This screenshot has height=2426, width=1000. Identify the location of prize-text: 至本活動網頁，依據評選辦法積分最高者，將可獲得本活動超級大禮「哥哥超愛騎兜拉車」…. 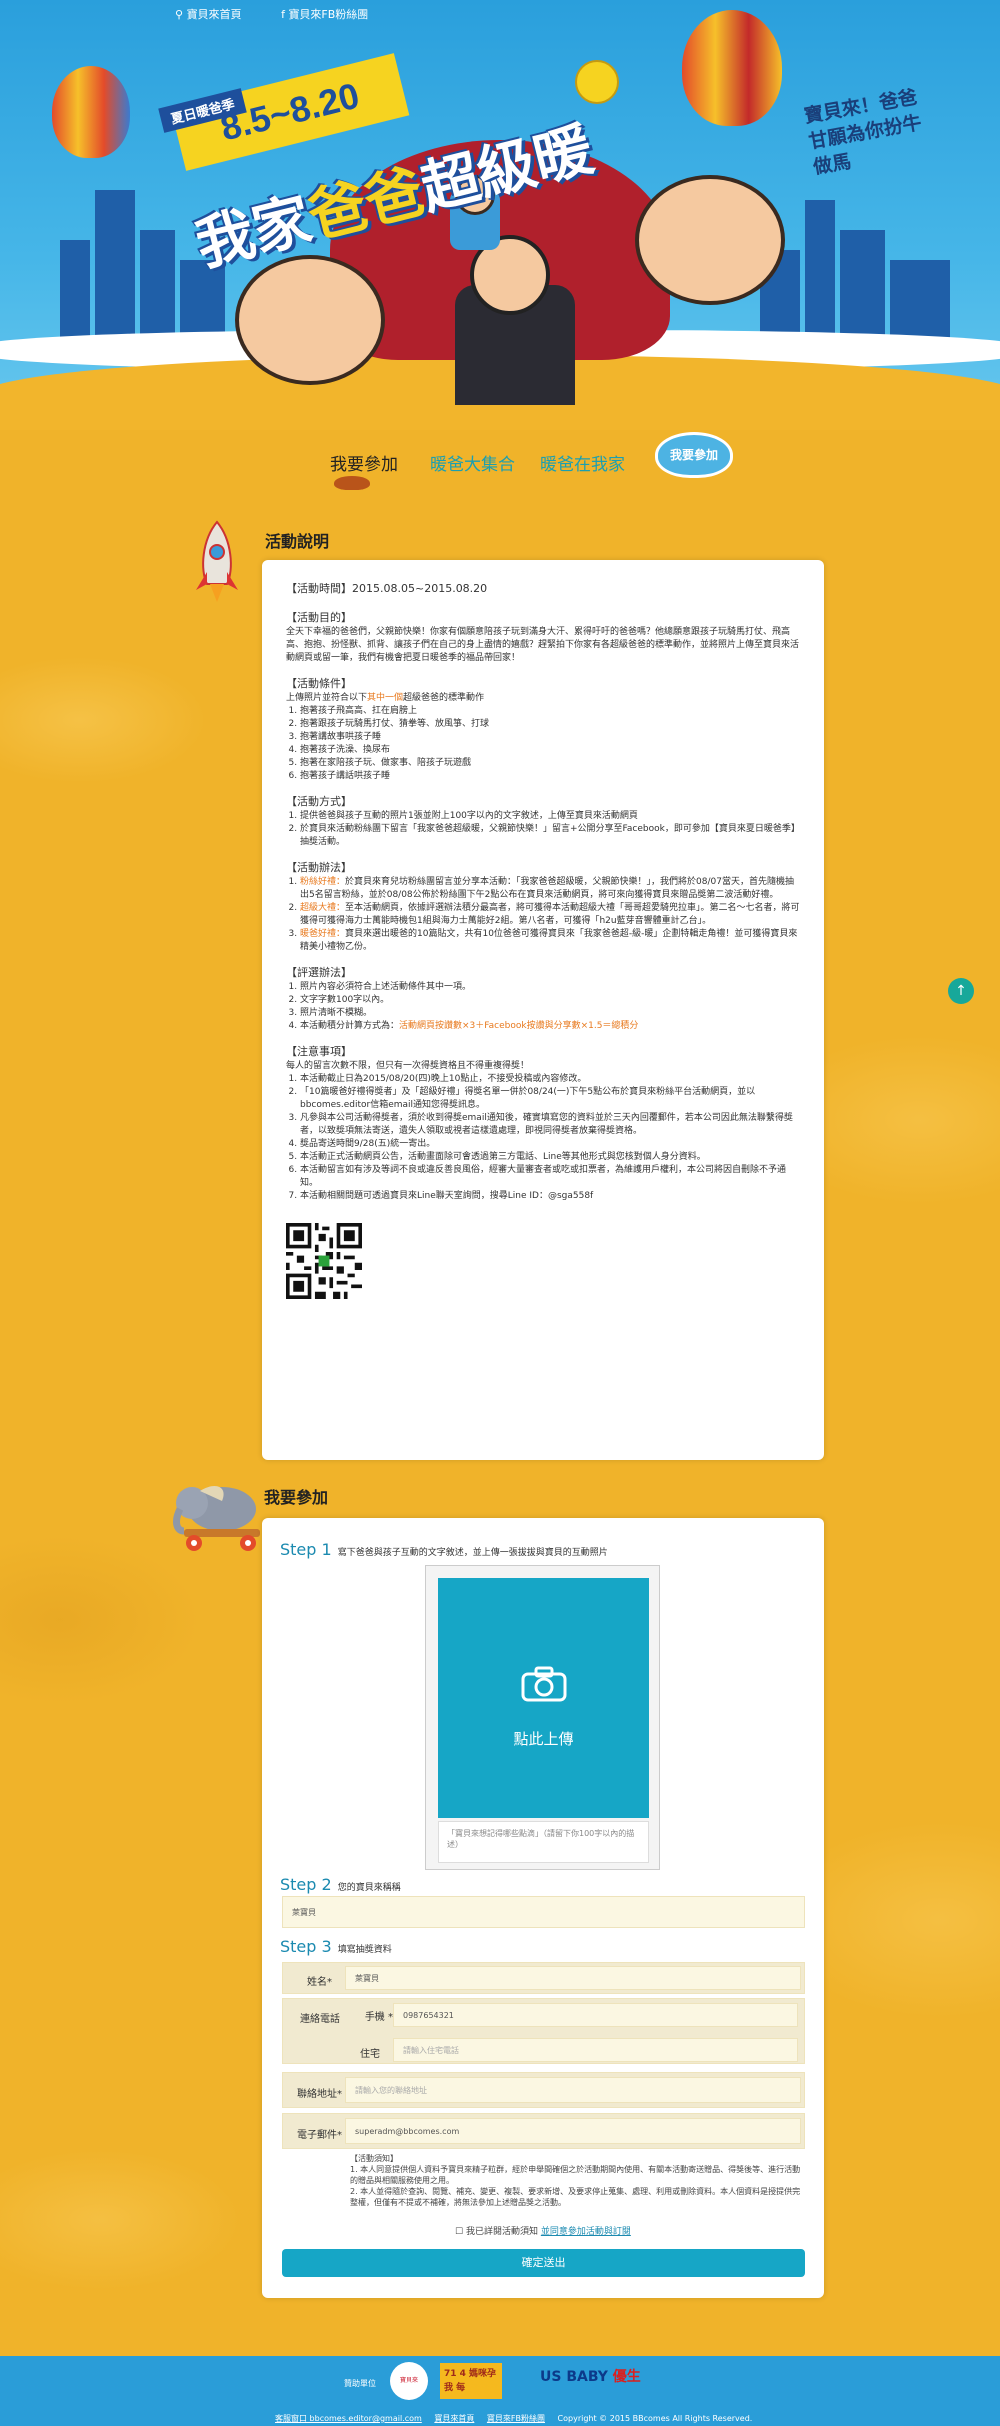
(550, 914).